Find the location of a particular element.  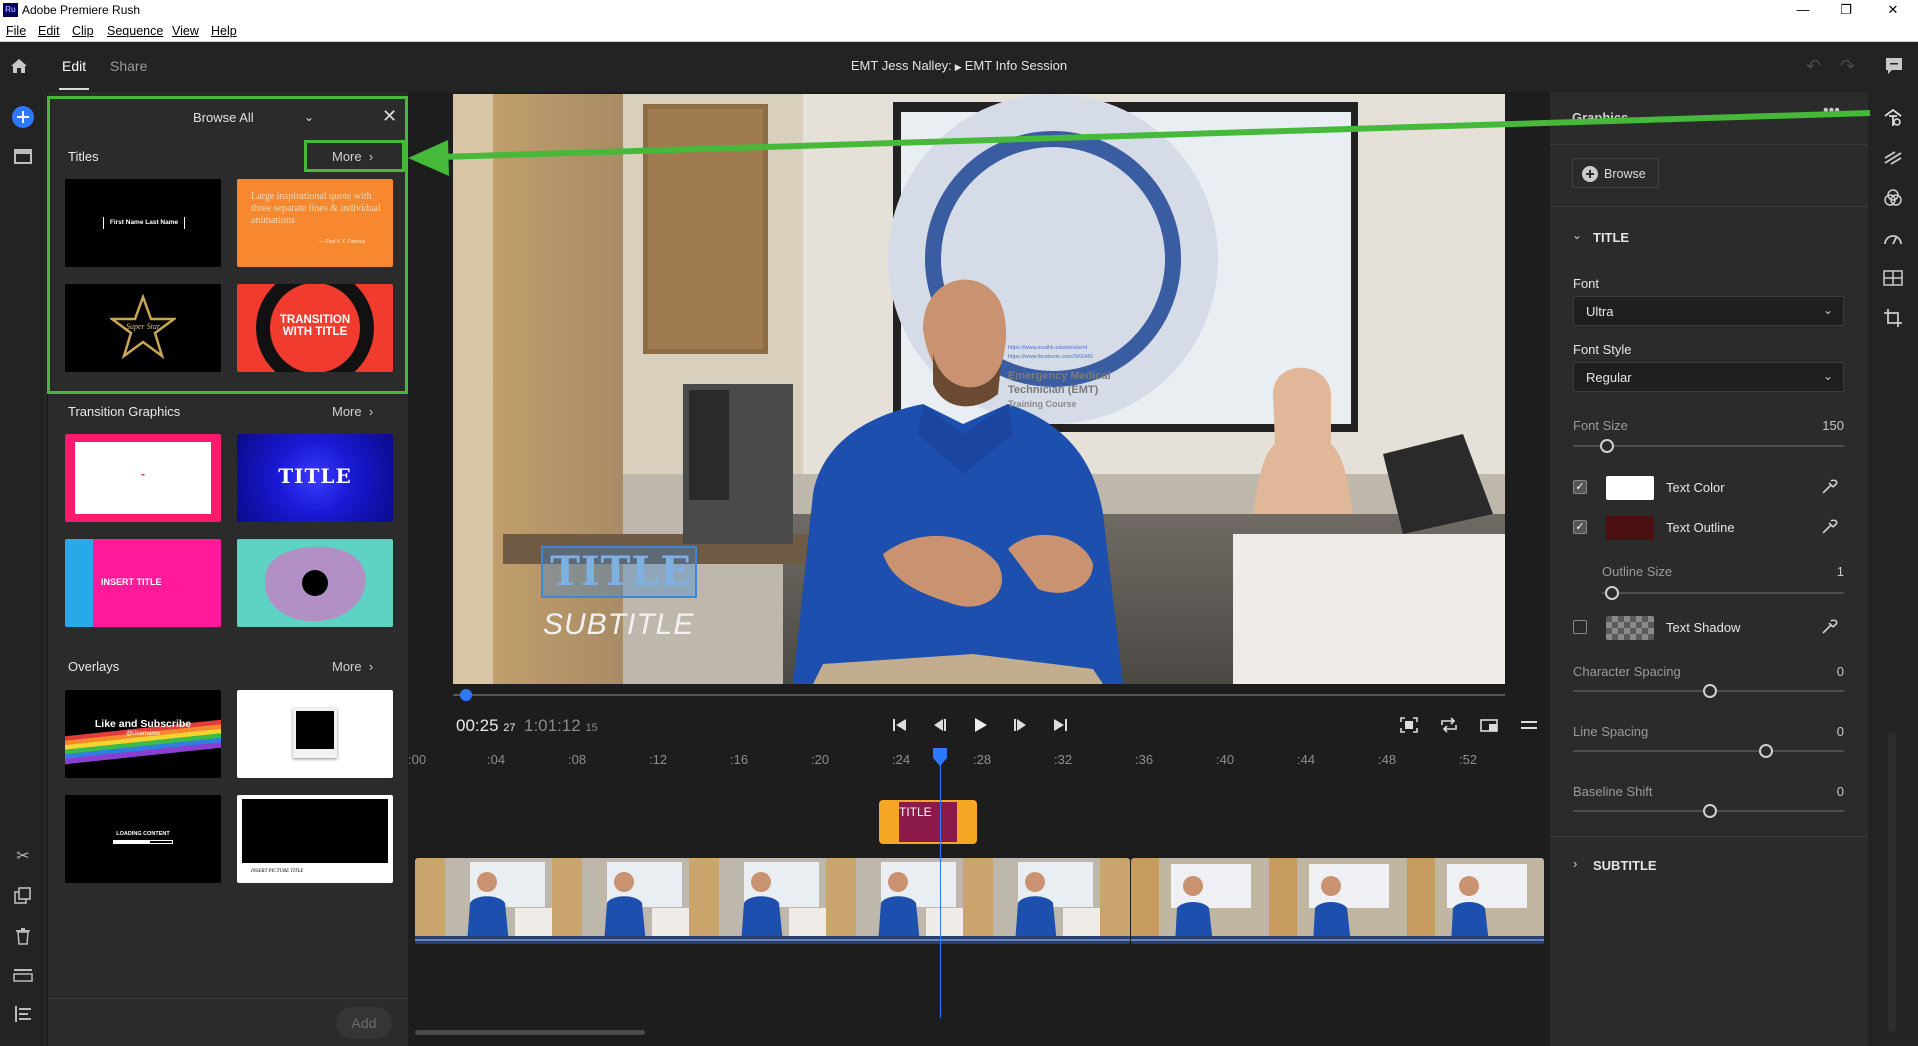

transitions-icon is located at coordinates (1893, 158).